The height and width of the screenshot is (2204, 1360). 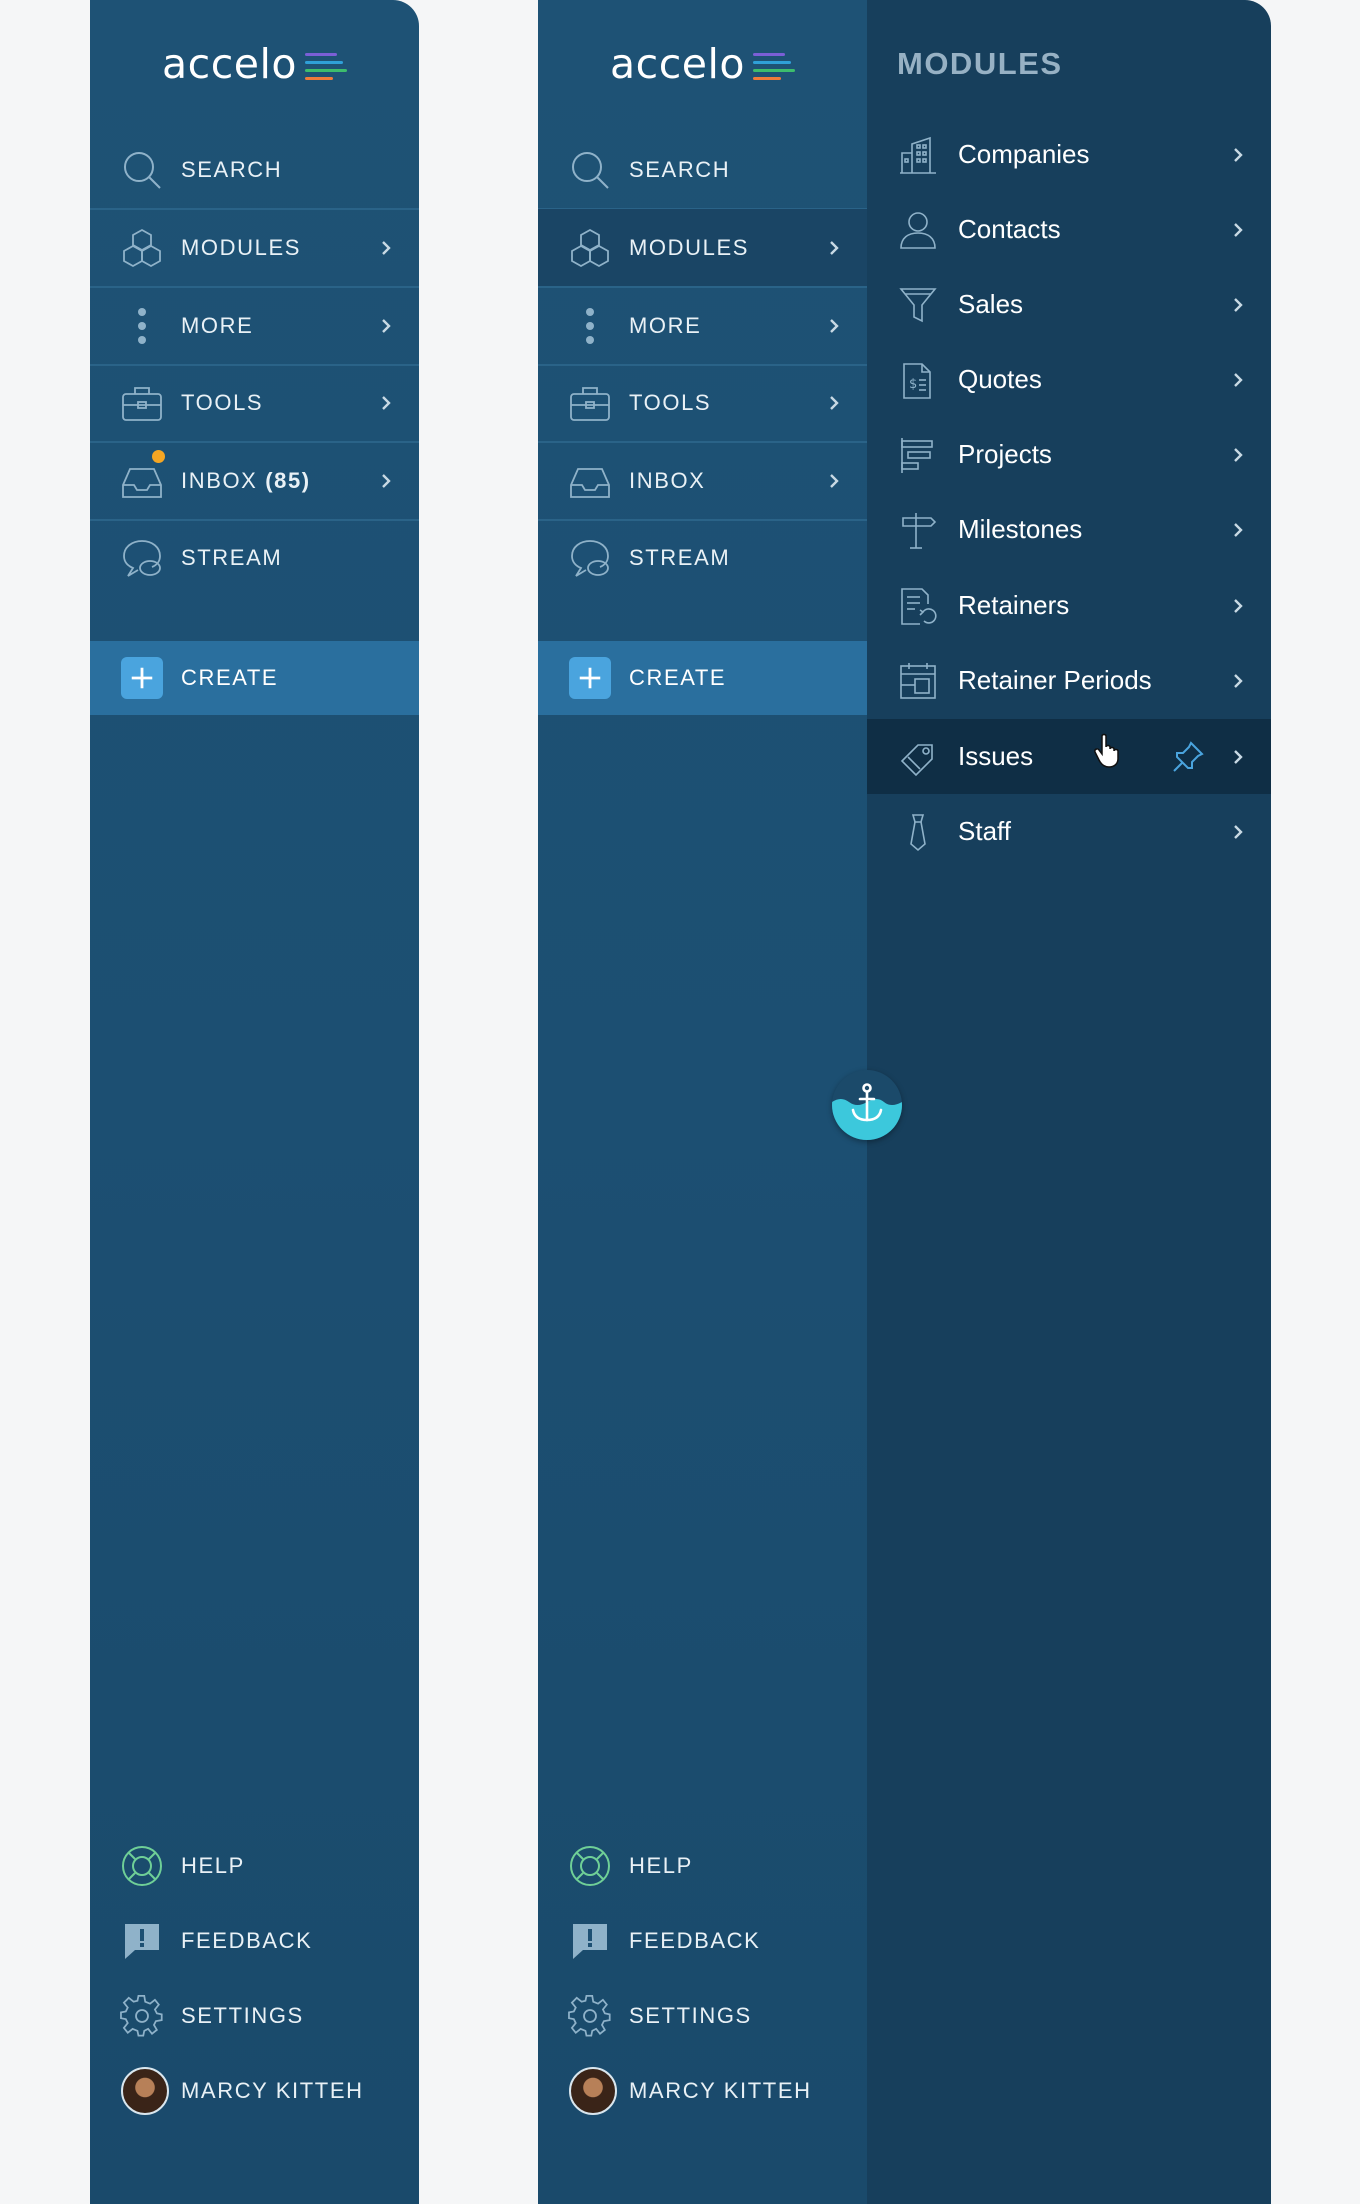 I want to click on nav-inbox: INBOX, so click(x=702, y=481).